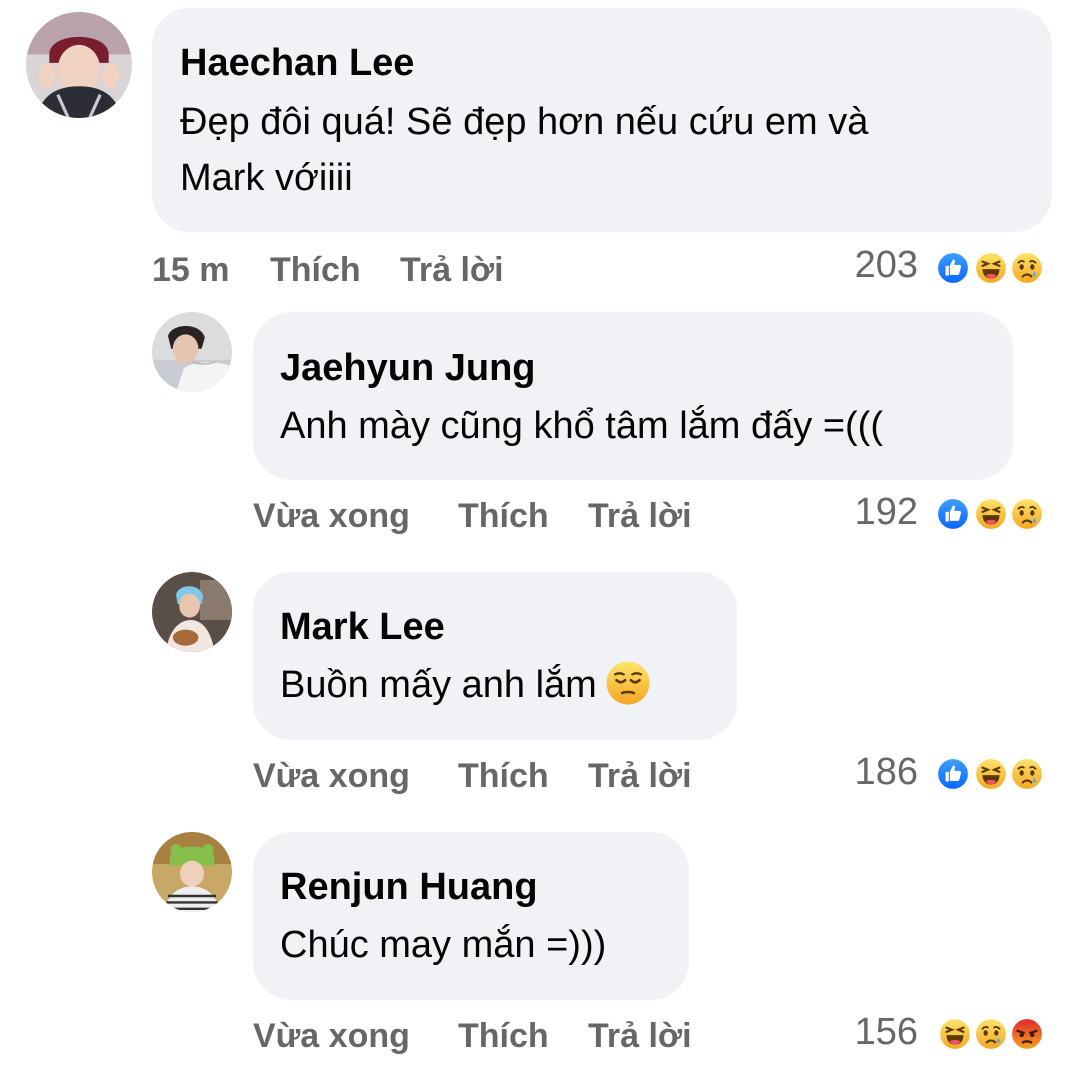 Image resolution: width=1080 pixels, height=1065 pixels. What do you see at coordinates (438, 685) in the screenshot?
I see `comment-text: Buồn mấy anh lắm` at bounding box center [438, 685].